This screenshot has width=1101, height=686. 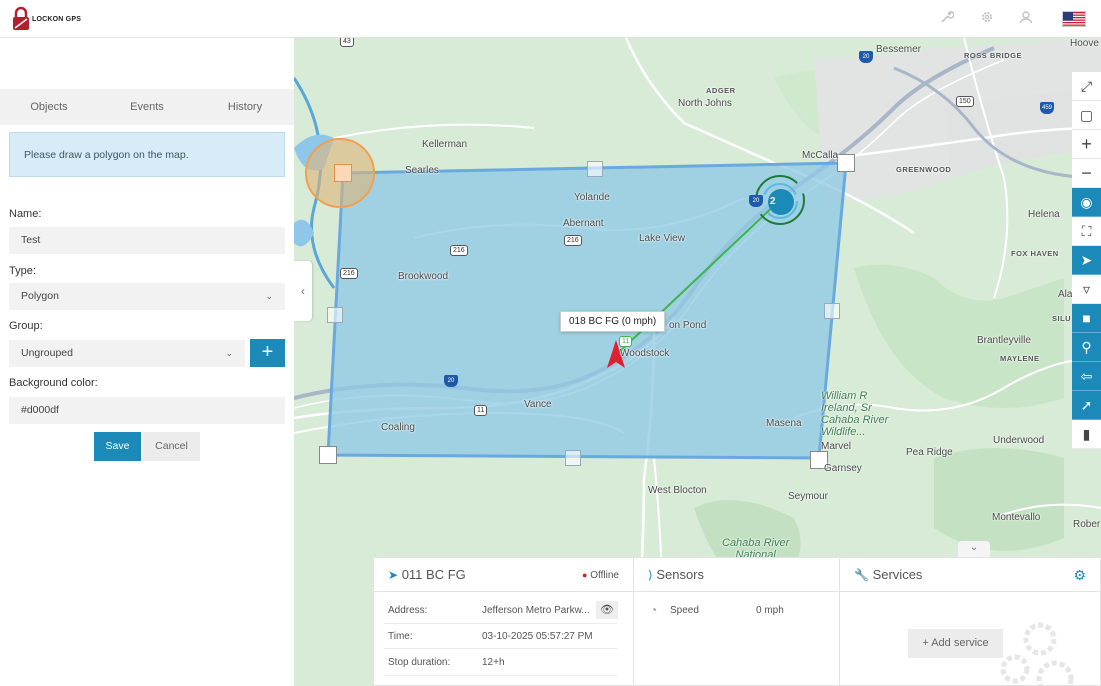 What do you see at coordinates (303, 291) in the screenshot?
I see `collapse-panel-button: ‹` at bounding box center [303, 291].